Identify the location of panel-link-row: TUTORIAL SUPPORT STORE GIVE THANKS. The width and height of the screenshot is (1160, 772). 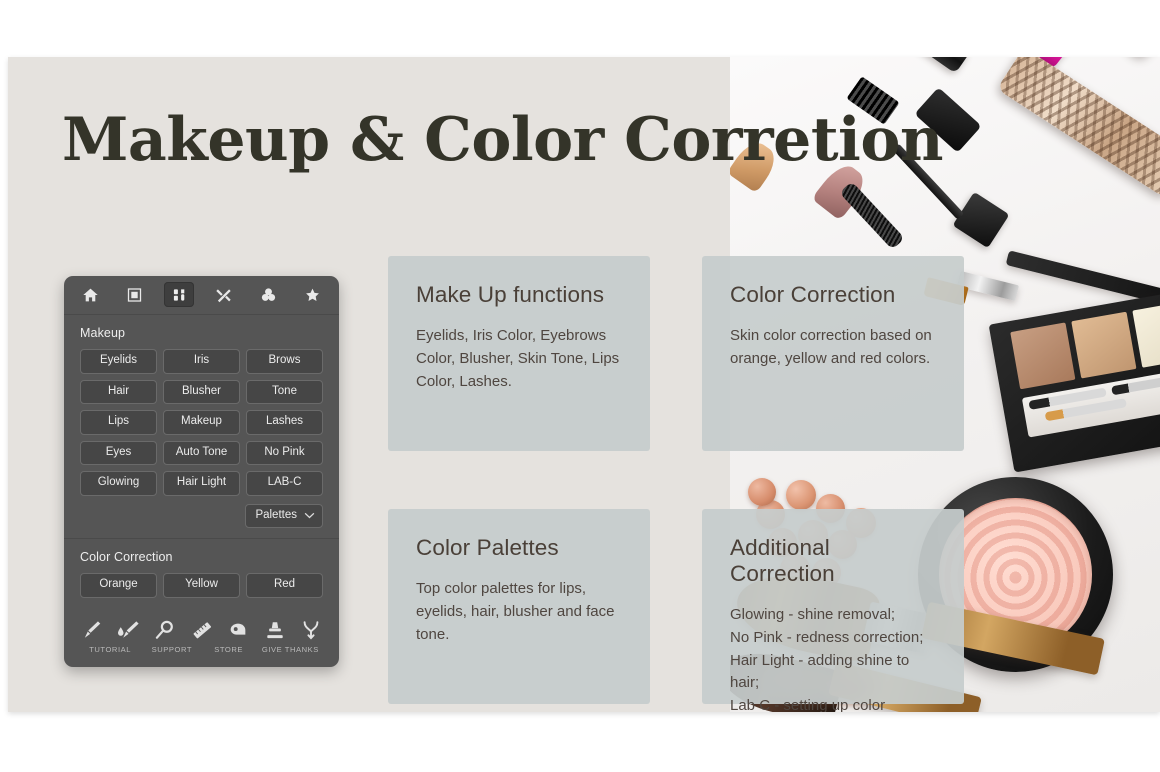
(201, 655).